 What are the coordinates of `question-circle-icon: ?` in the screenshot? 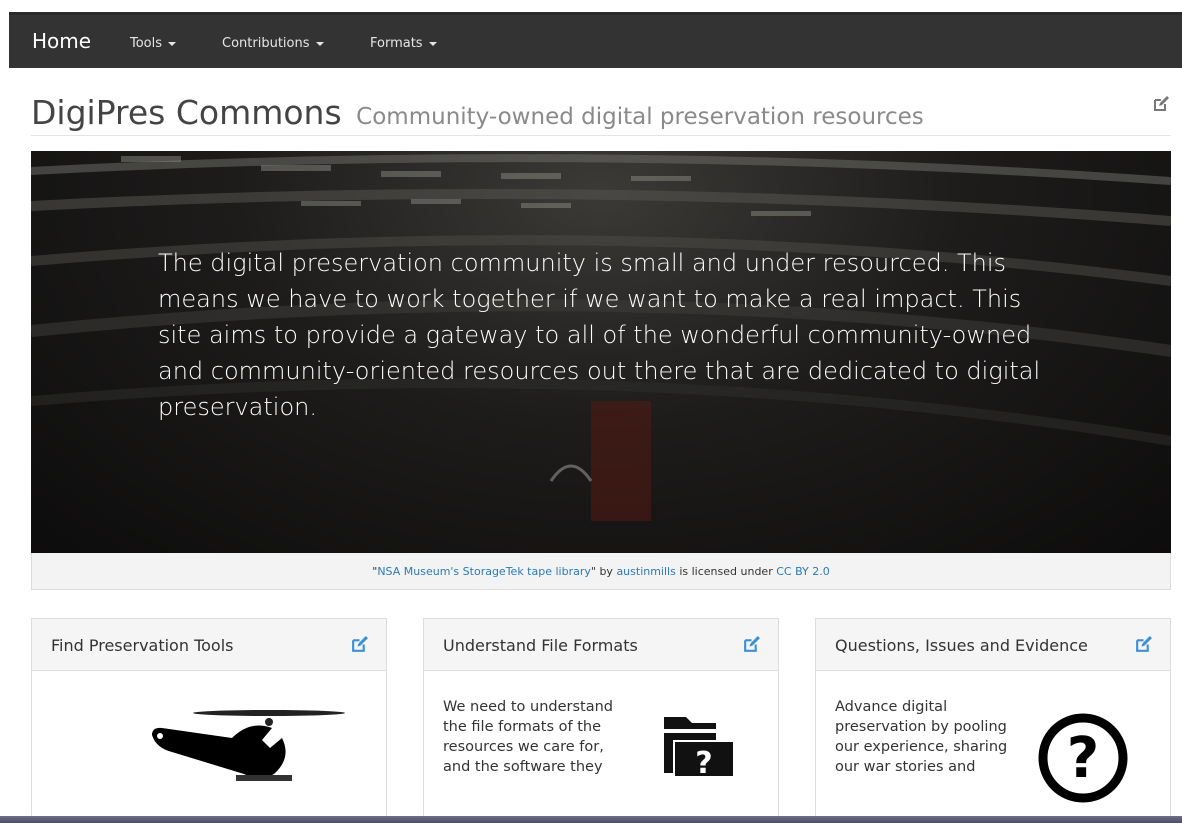 It's located at (1083, 758).